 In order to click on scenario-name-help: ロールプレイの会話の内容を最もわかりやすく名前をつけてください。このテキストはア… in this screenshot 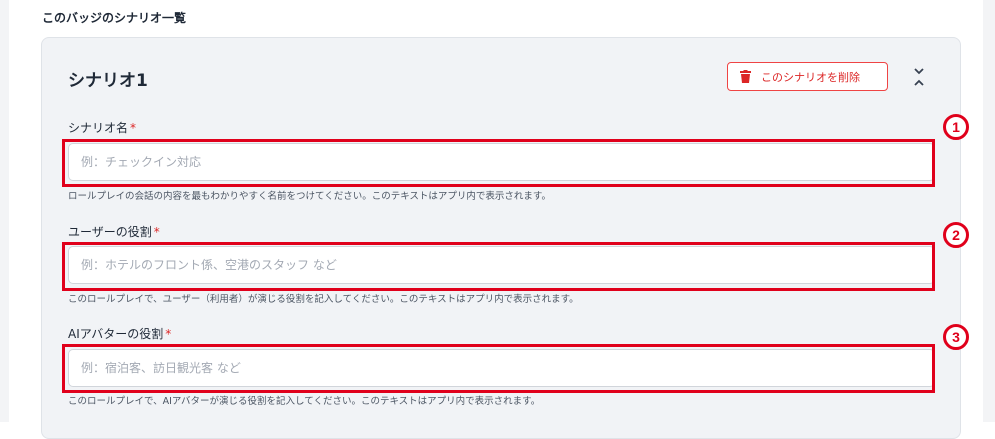, I will do `click(309, 196)`.